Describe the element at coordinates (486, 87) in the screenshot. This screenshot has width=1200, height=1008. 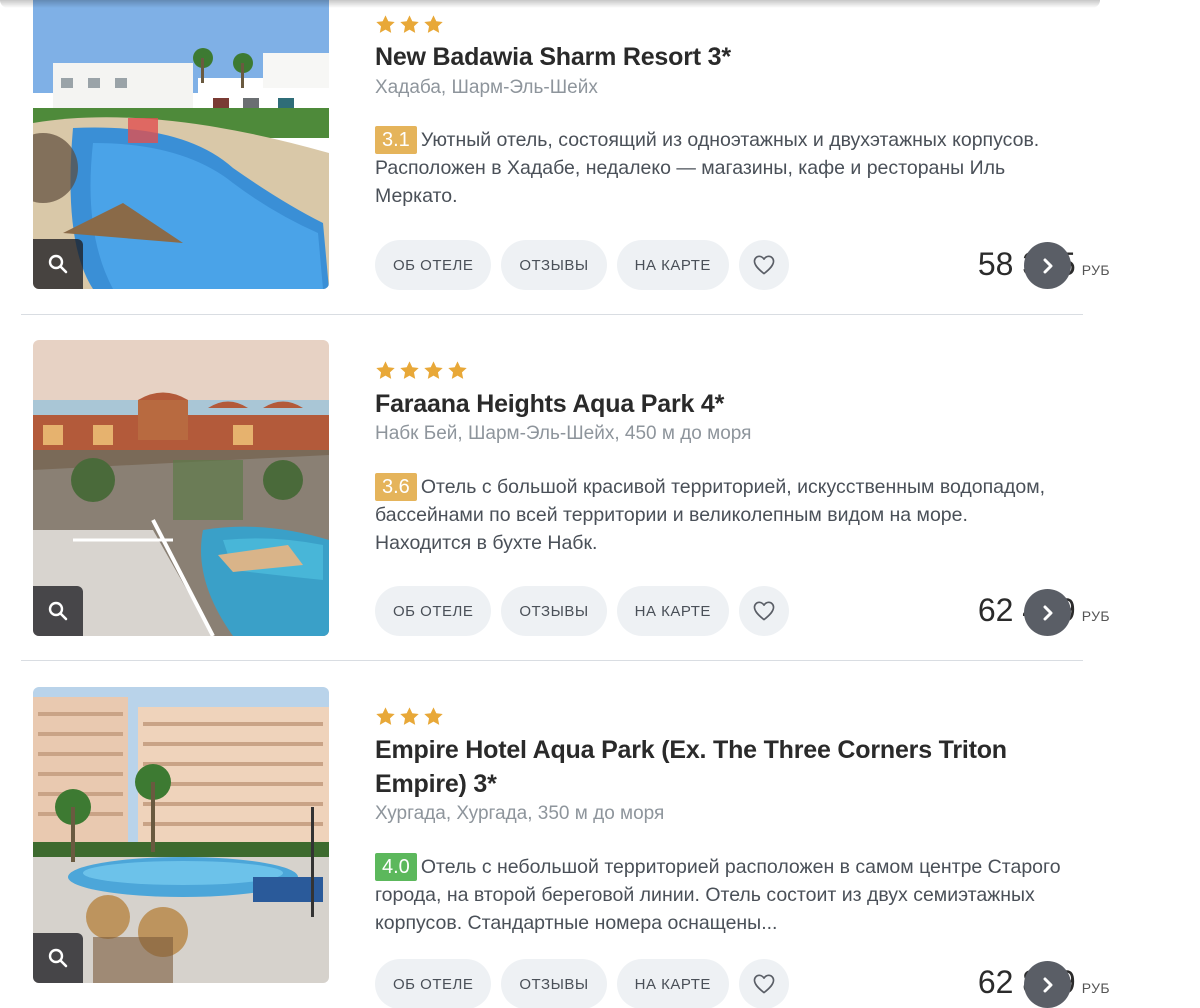
I see `hotel-location: Хадаба, Шарм-Эль-Шейх` at that location.